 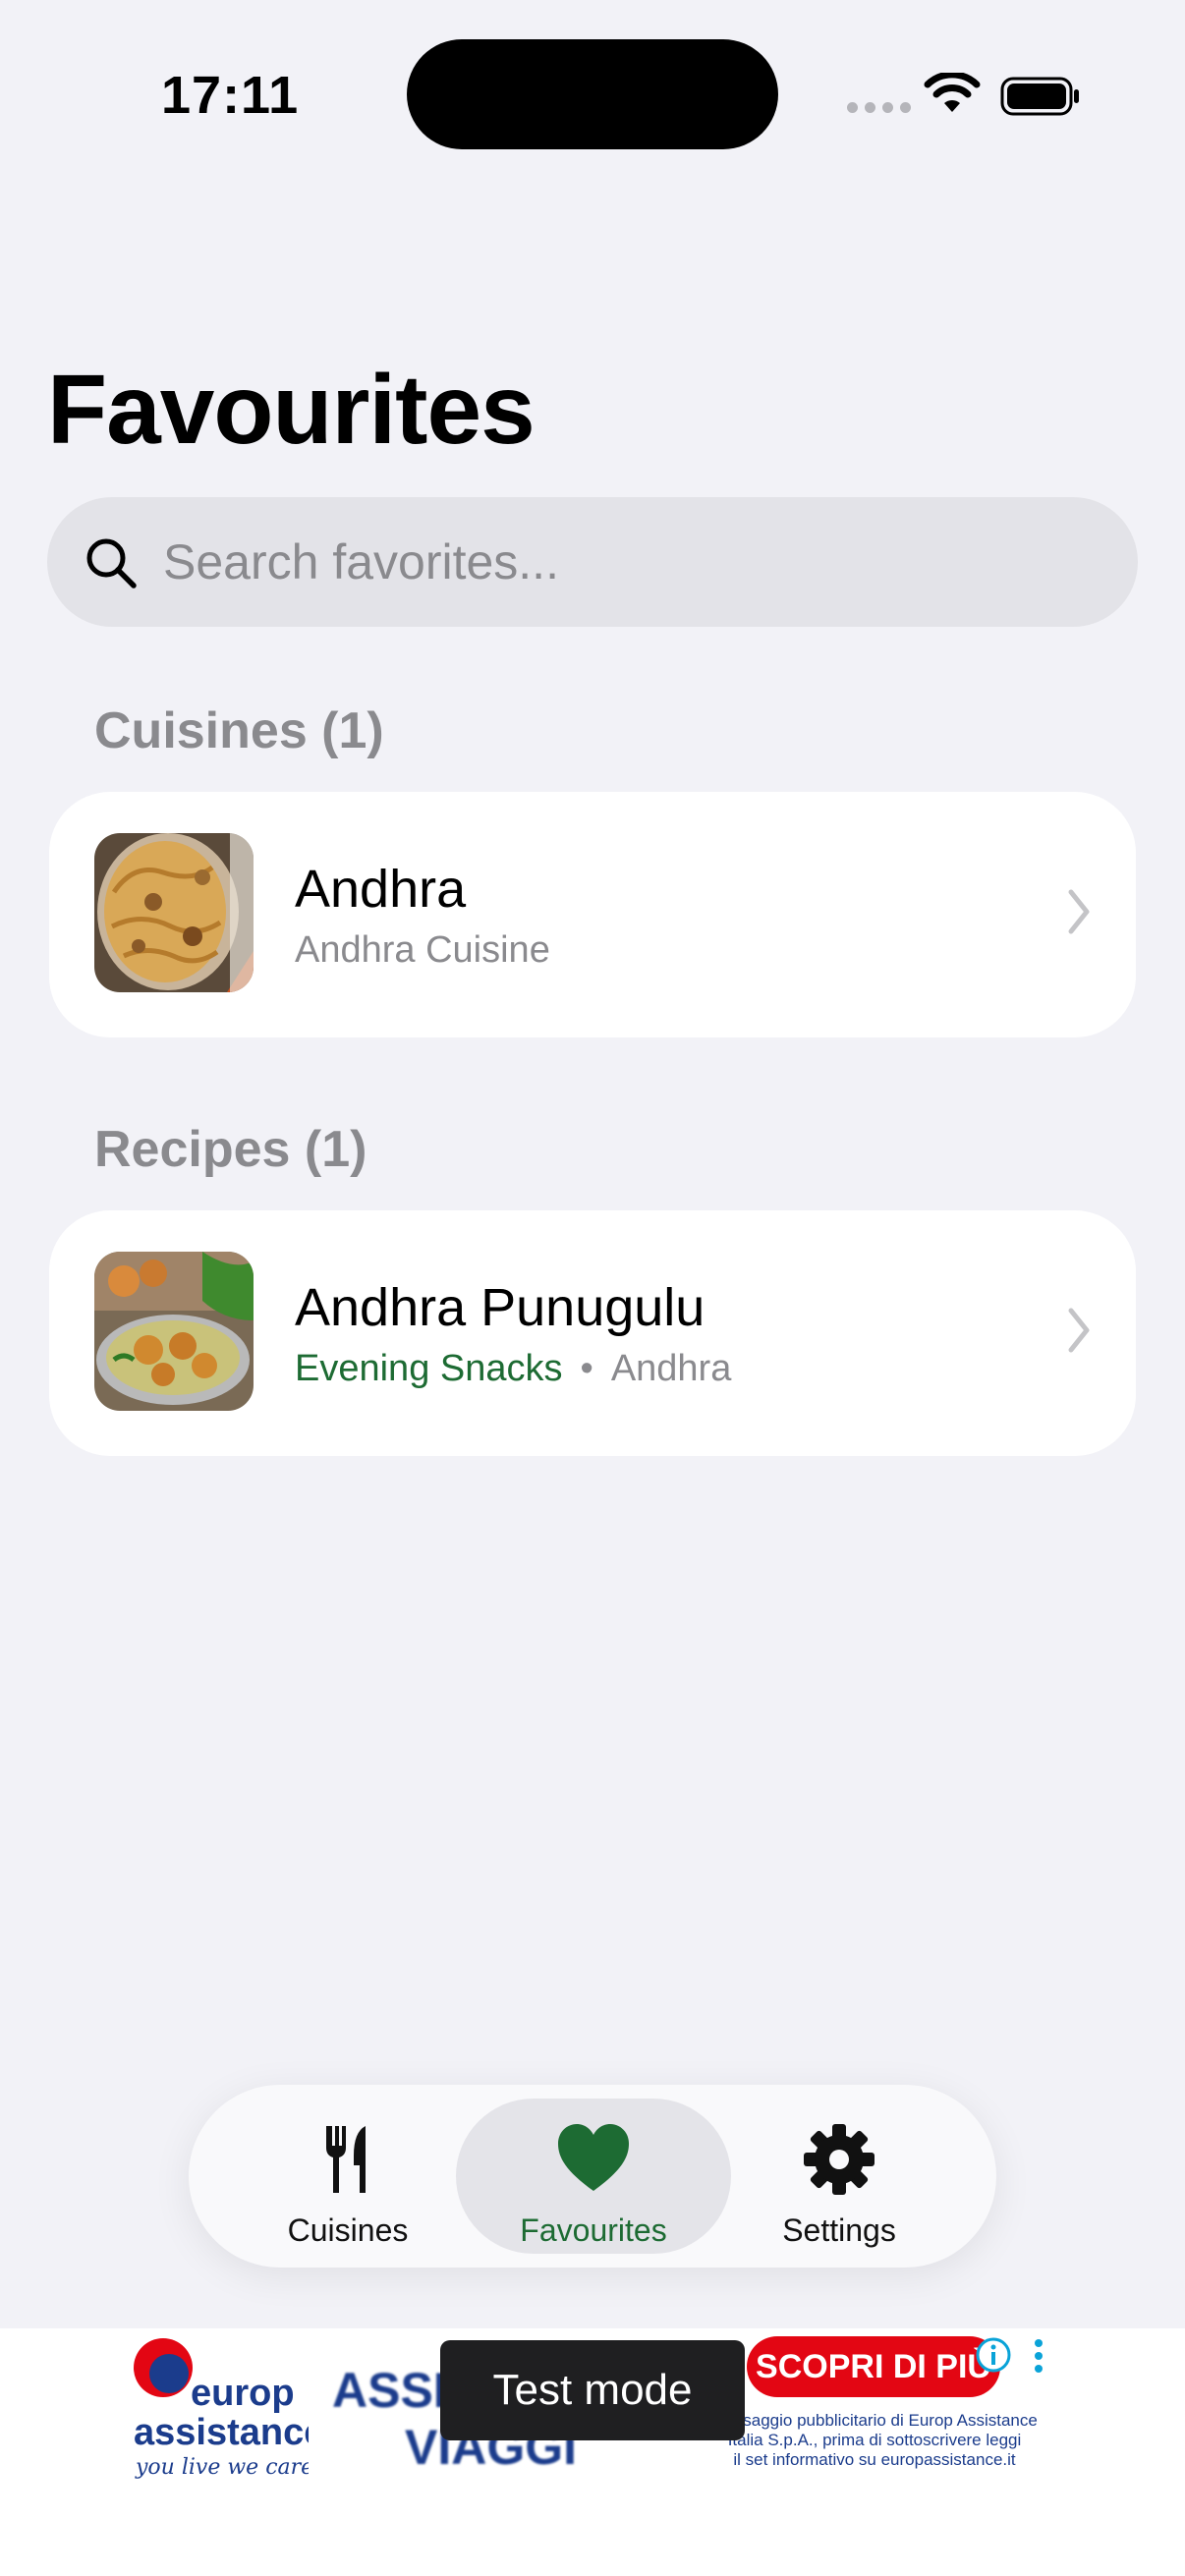 What do you see at coordinates (1040, 96) in the screenshot?
I see `battery-icon` at bounding box center [1040, 96].